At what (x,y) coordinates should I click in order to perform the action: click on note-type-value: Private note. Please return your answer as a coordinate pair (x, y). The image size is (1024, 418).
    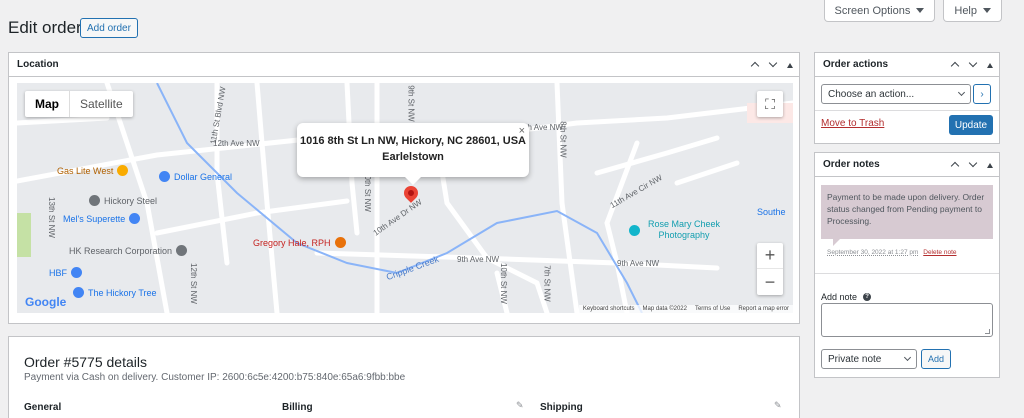
    Looking at the image, I should click on (855, 359).